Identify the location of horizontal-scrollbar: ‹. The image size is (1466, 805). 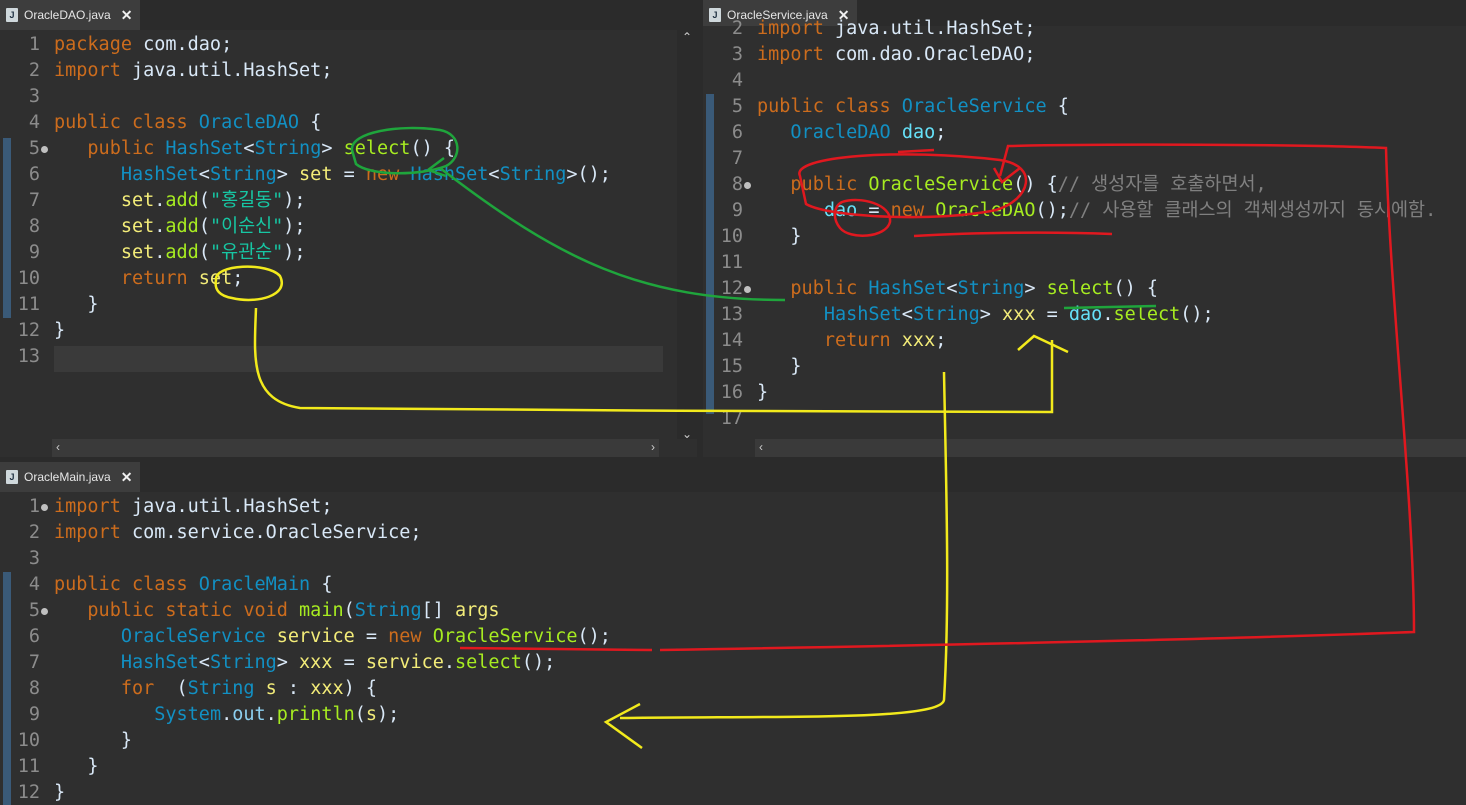
(1110, 448).